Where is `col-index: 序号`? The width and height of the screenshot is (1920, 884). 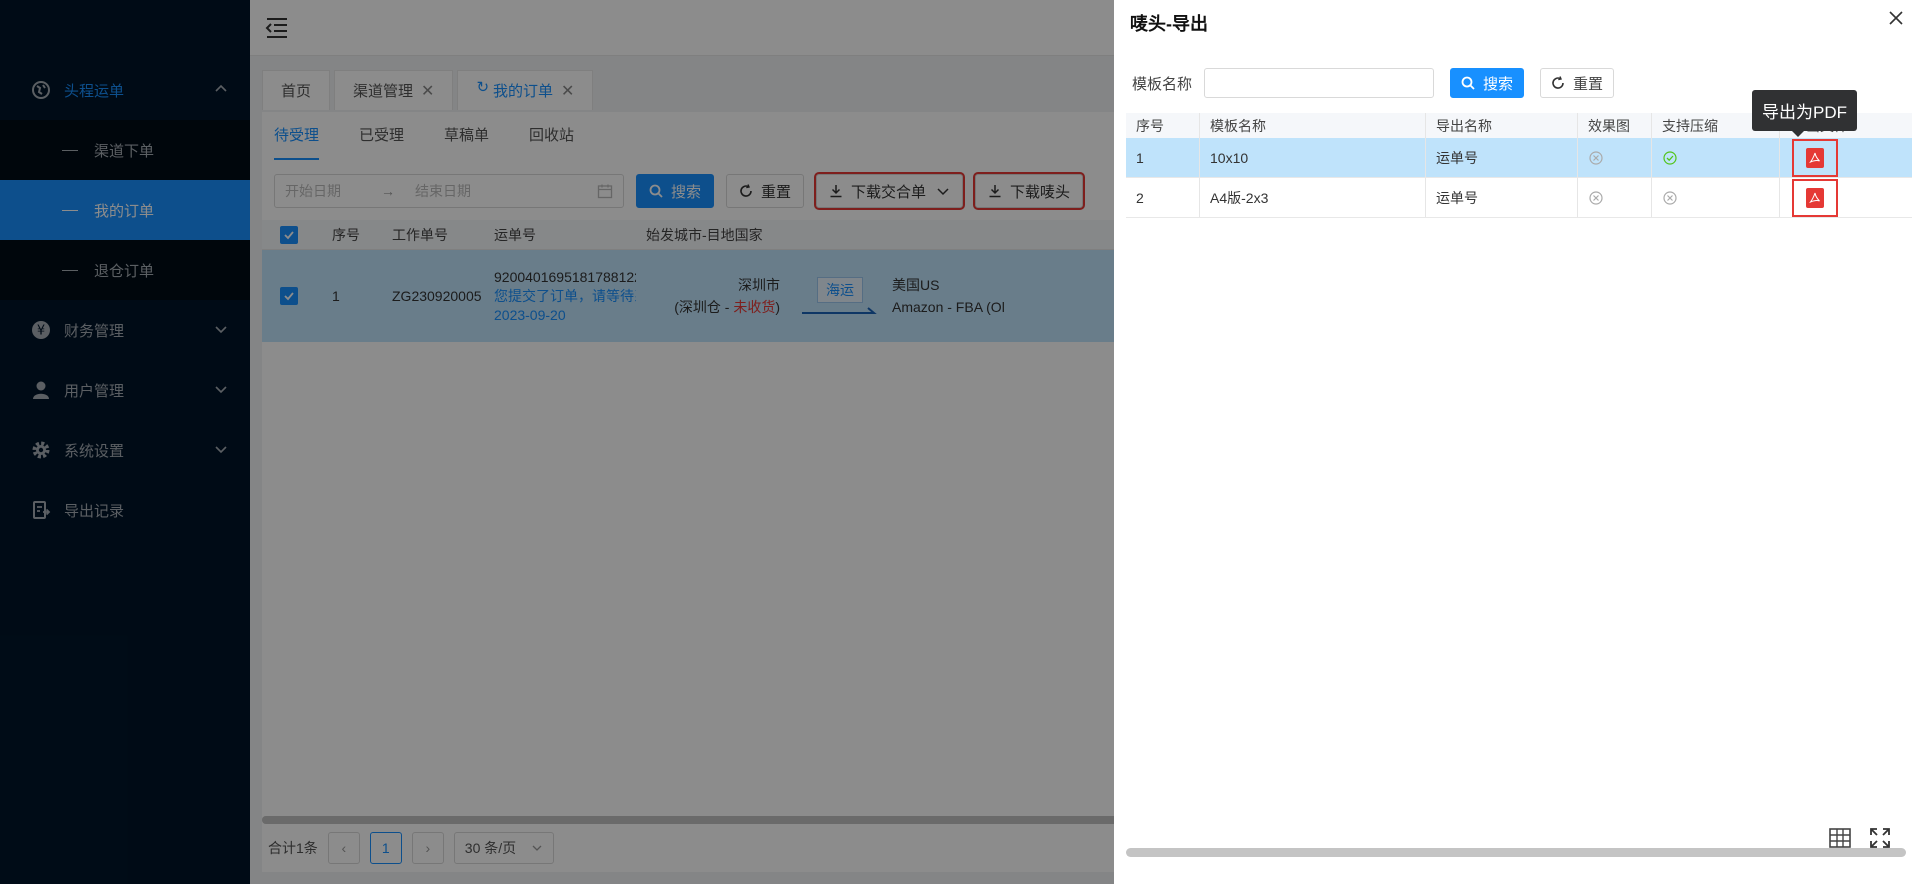 col-index: 序号 is located at coordinates (1163, 125).